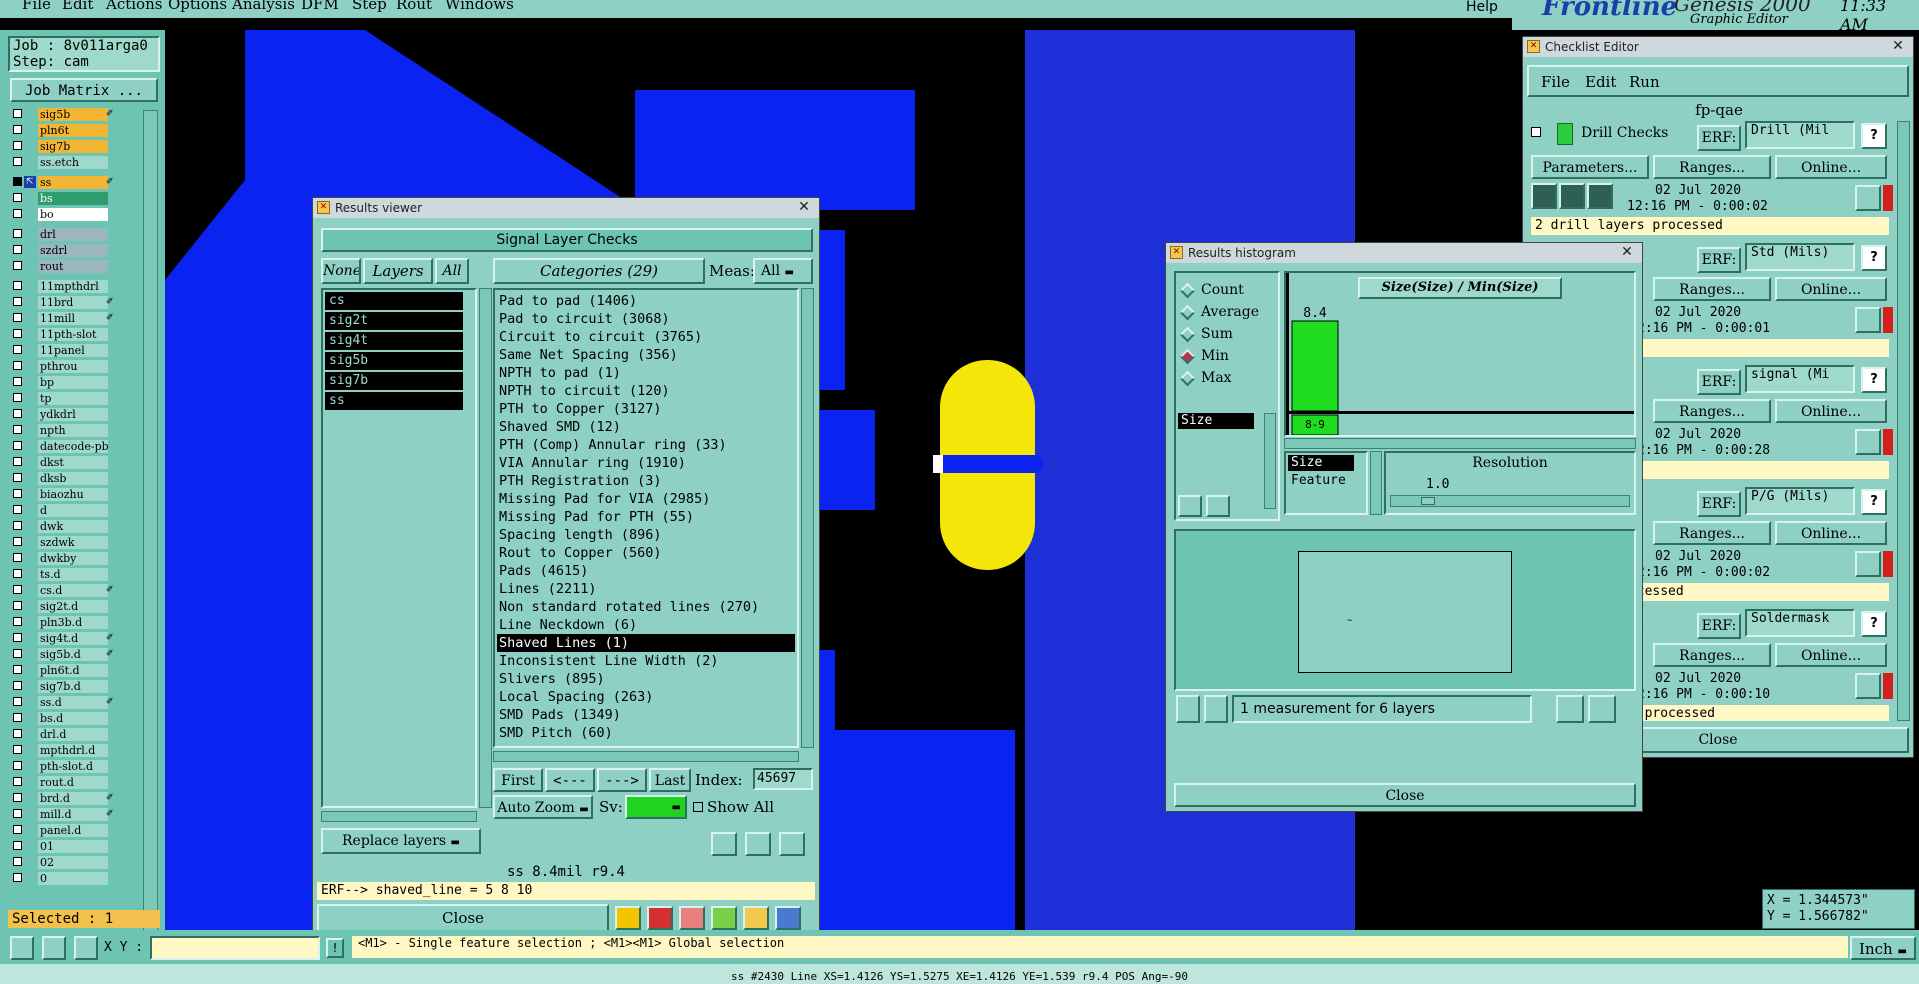 This screenshot has height=984, width=1919. Describe the element at coordinates (1510, 501) in the screenshot. I see `resolution-slider` at that location.